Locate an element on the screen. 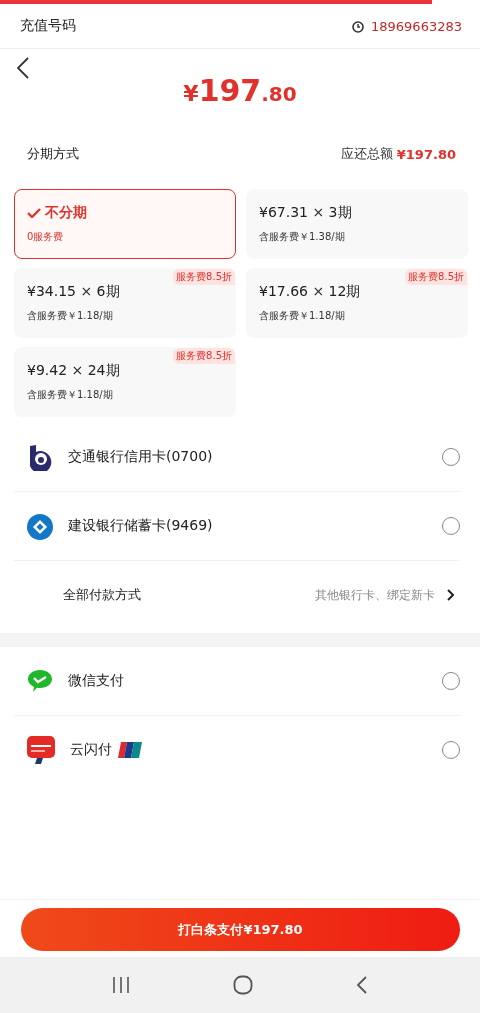 This screenshot has width=480, height=1013. back-icon is located at coordinates (23, 68).